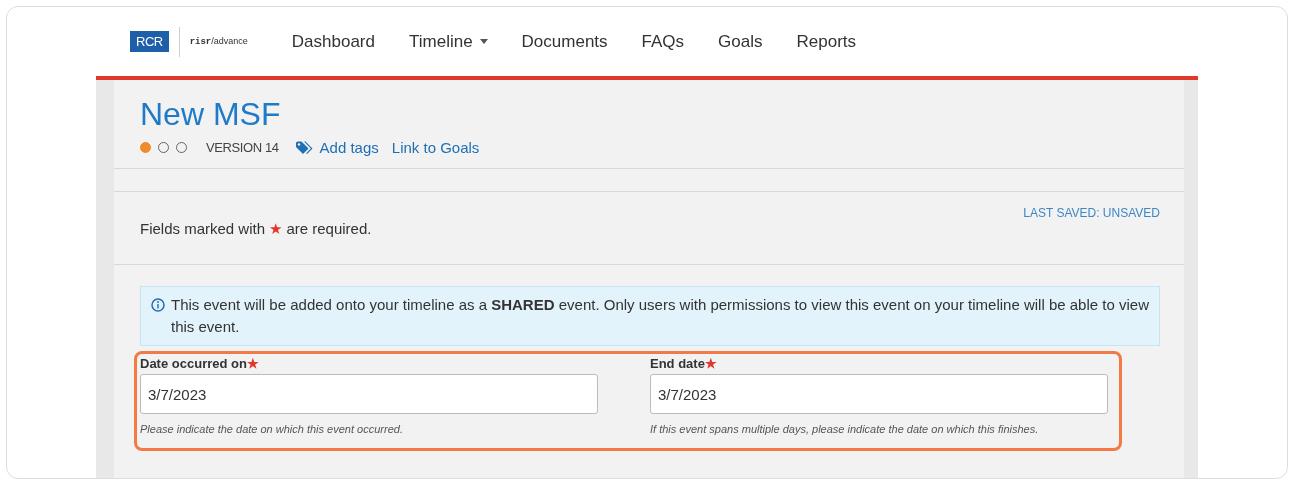  What do you see at coordinates (845, 429) in the screenshot?
I see `field-hint: If this event spans multiple days, please indicate the date on which this finishes.` at bounding box center [845, 429].